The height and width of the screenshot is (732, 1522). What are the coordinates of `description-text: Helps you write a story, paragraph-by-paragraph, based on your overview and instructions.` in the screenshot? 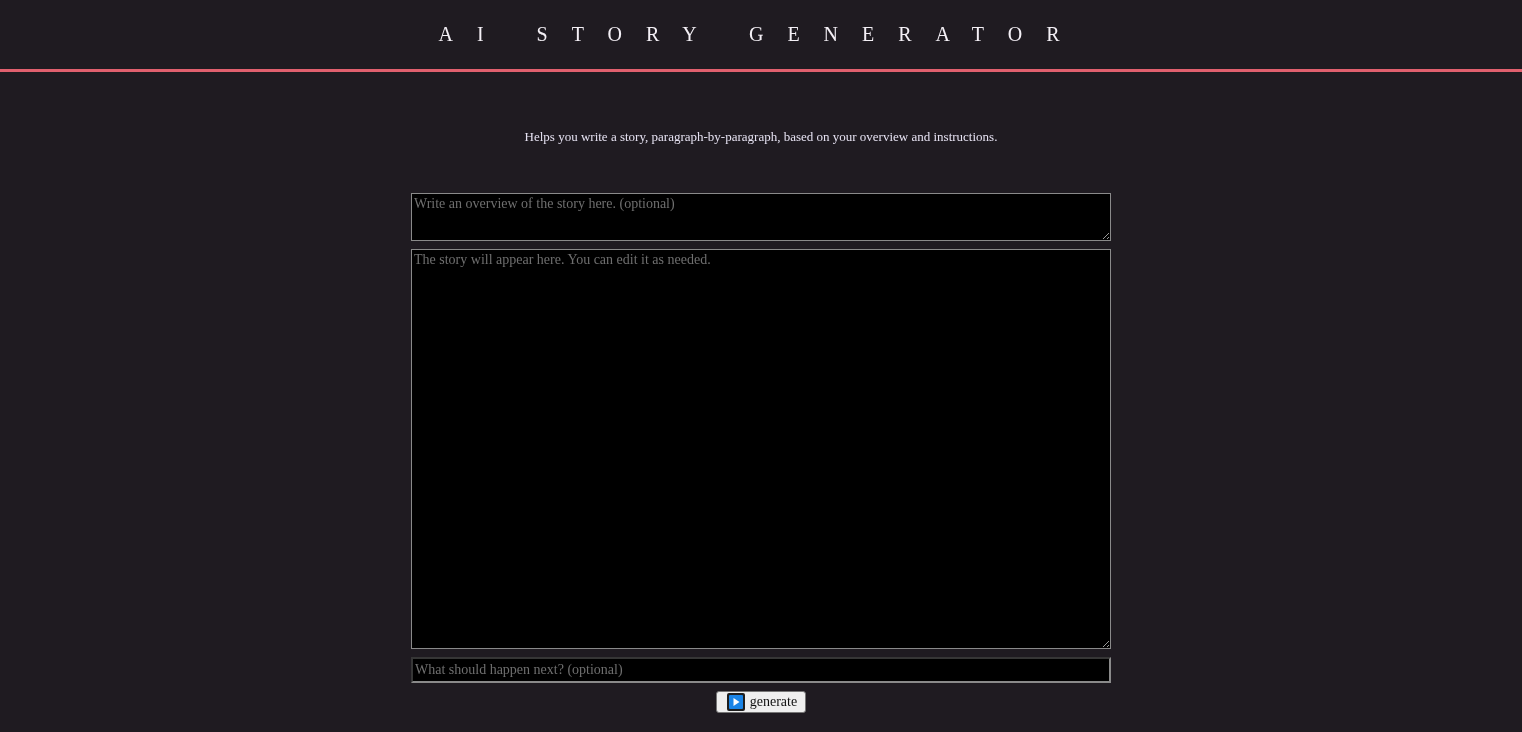 It's located at (761, 137).